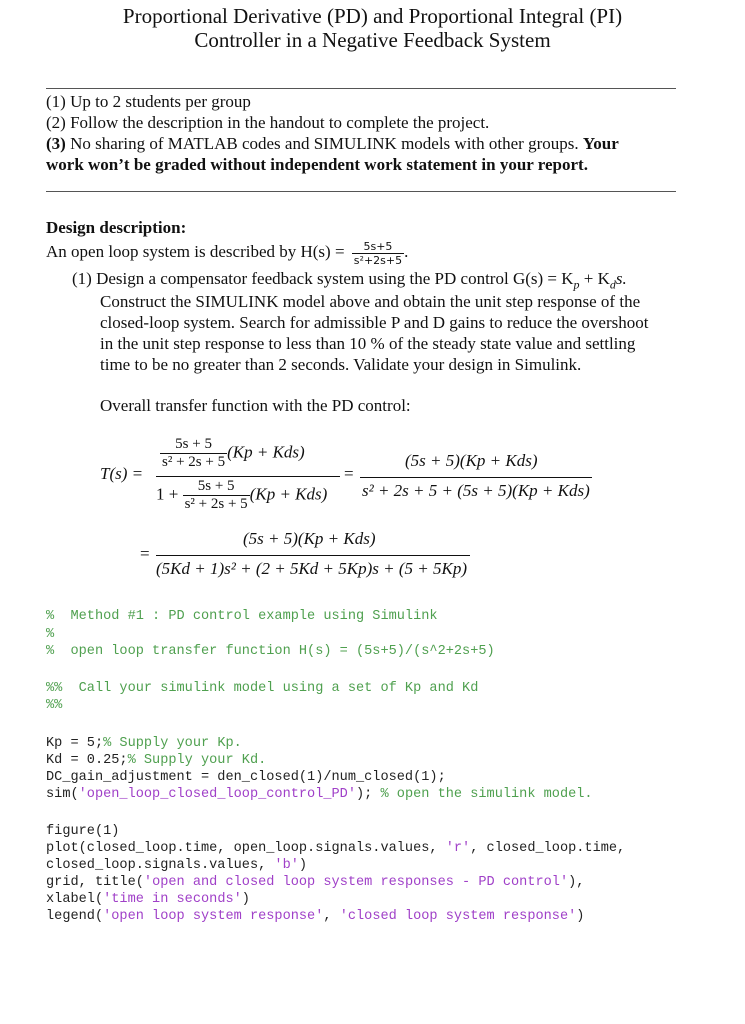 This screenshot has height=1024, width=745. I want to click on document-title-line-2: Controller in a Negative Feedback System, so click(372, 40).